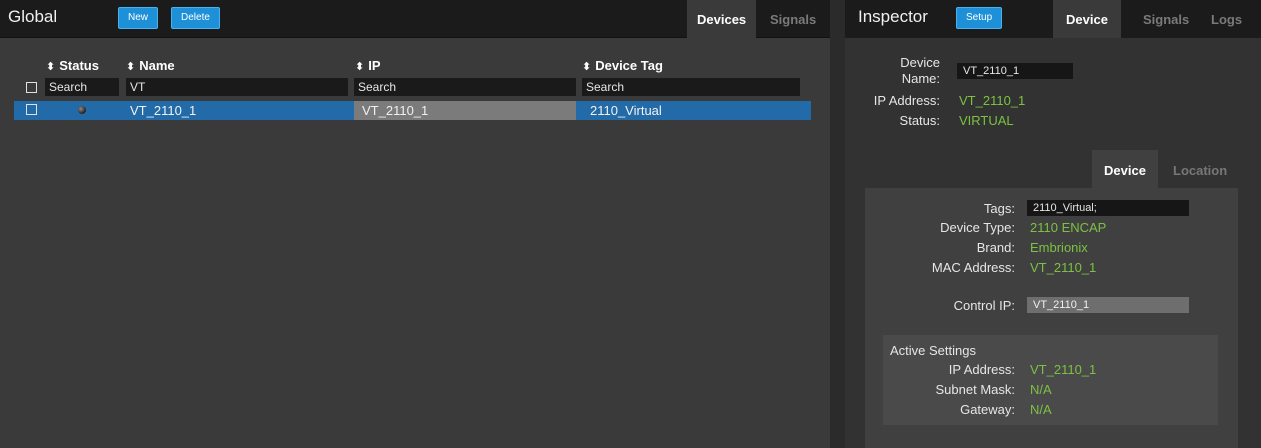 The image size is (1261, 448). Describe the element at coordinates (691, 87) in the screenshot. I see `tag-filter-input: Search` at that location.